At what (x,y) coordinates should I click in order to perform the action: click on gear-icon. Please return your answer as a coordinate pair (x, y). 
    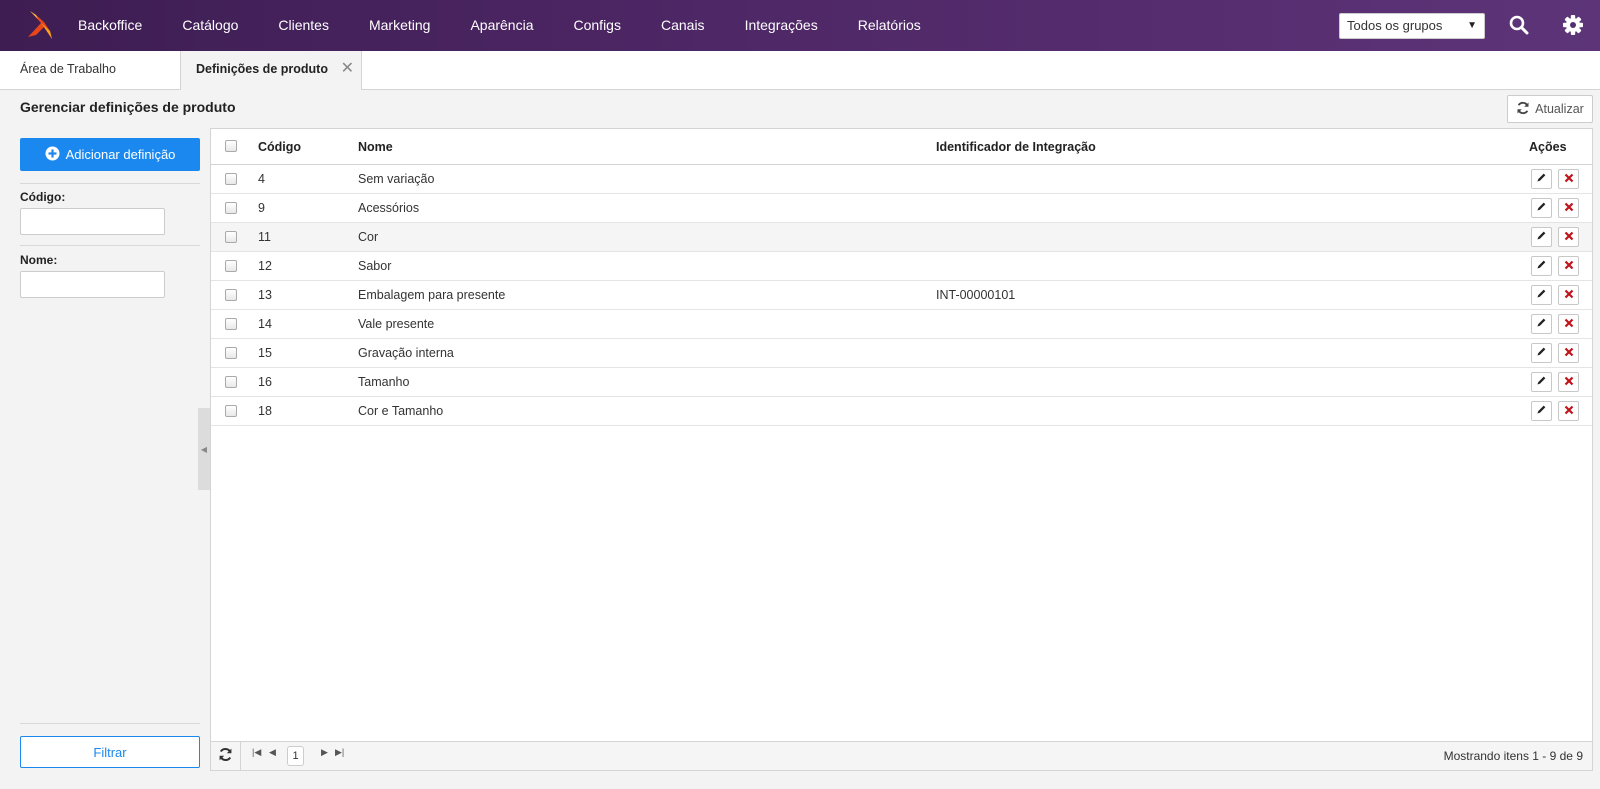
    Looking at the image, I should click on (1573, 25).